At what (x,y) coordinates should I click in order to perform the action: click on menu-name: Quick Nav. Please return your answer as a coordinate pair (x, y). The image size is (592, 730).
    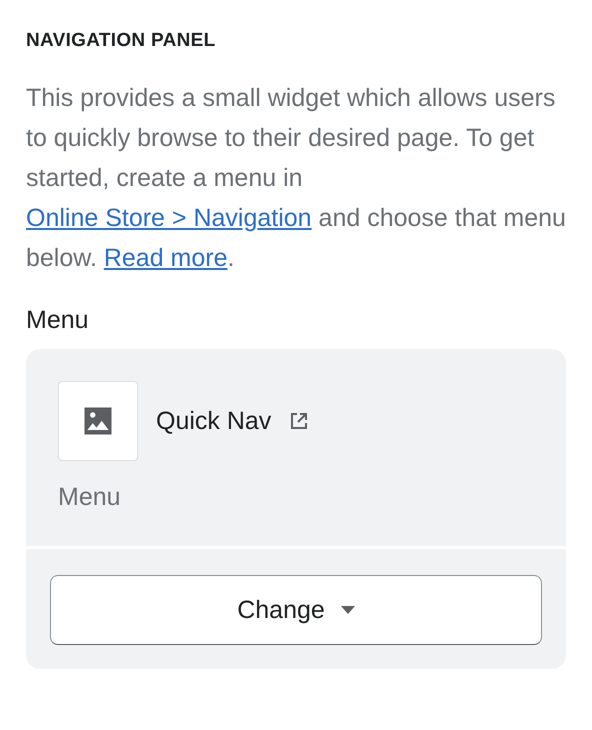
    Looking at the image, I should click on (214, 421).